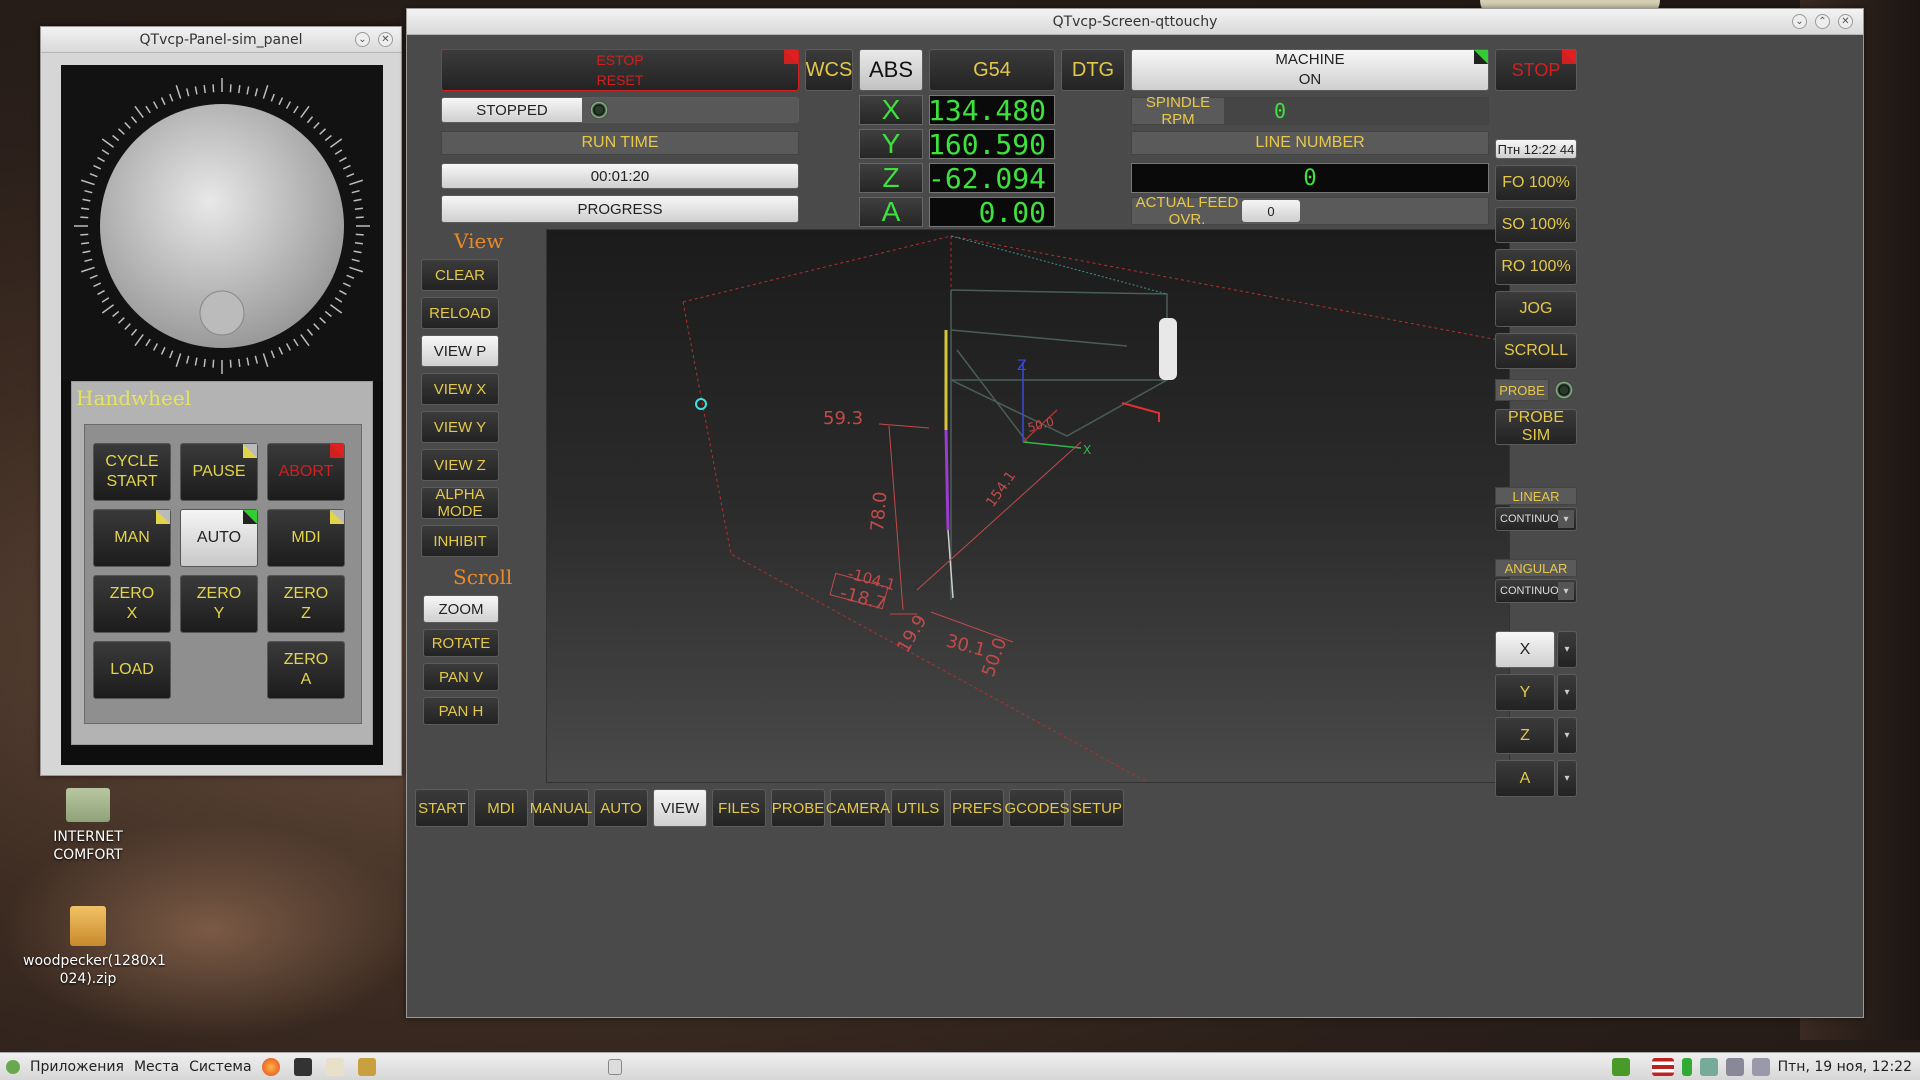 The width and height of the screenshot is (1920, 1080). I want to click on zero-x-button: ZERO X, so click(132, 604).